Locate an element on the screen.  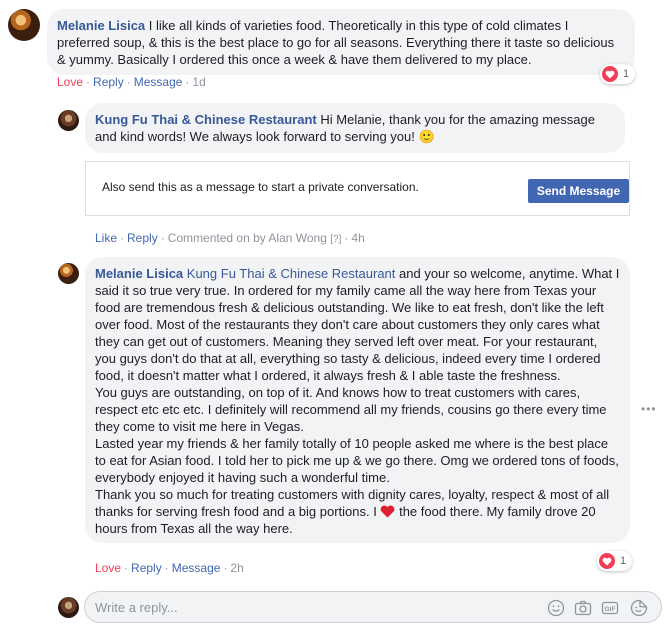
timestamp: 2h is located at coordinates (236, 568).